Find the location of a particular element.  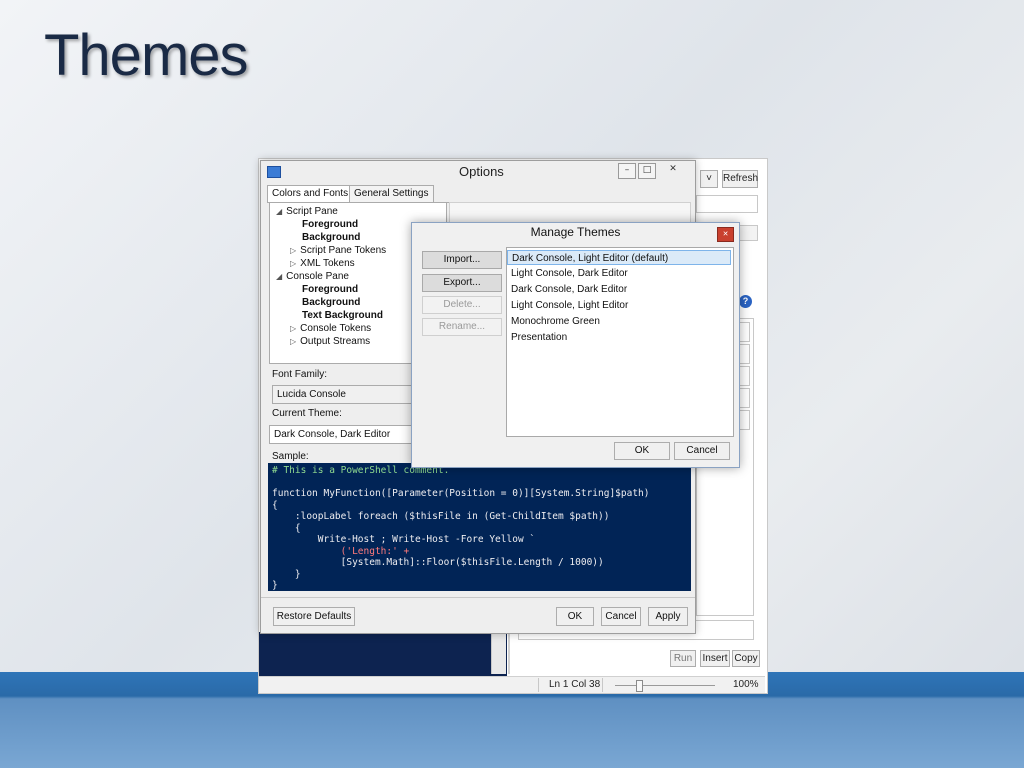

zoom-slider-track is located at coordinates (665, 685).